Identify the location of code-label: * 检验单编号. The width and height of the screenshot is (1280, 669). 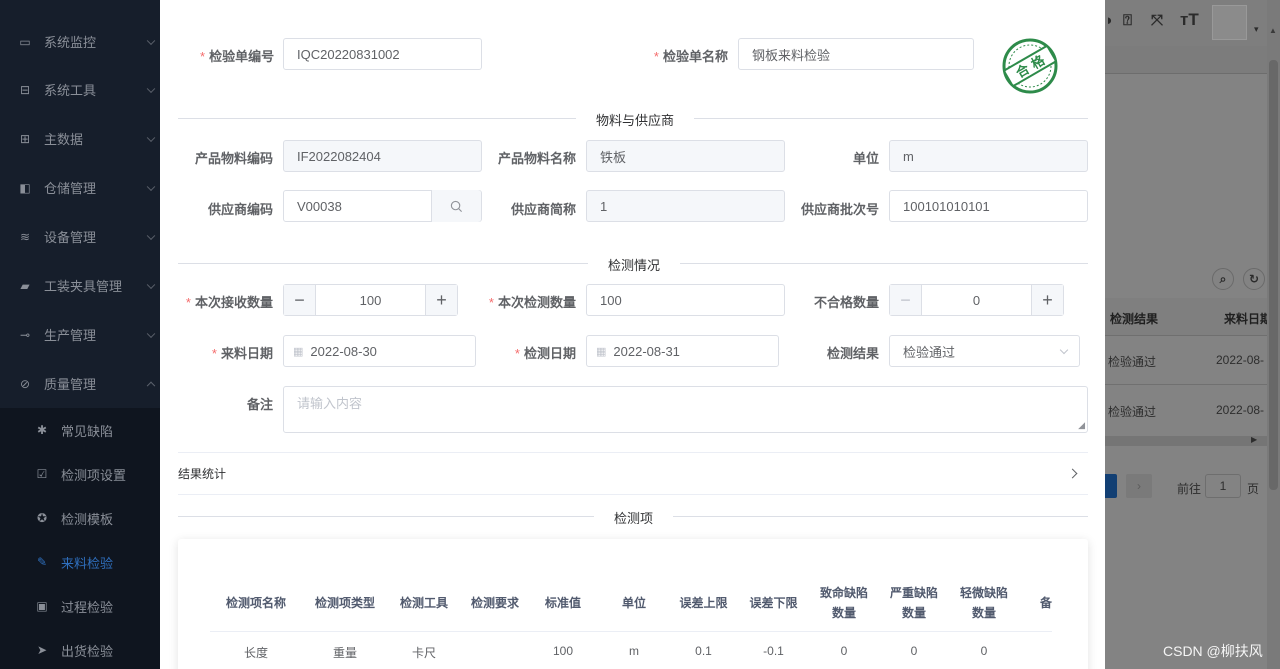
(237, 55).